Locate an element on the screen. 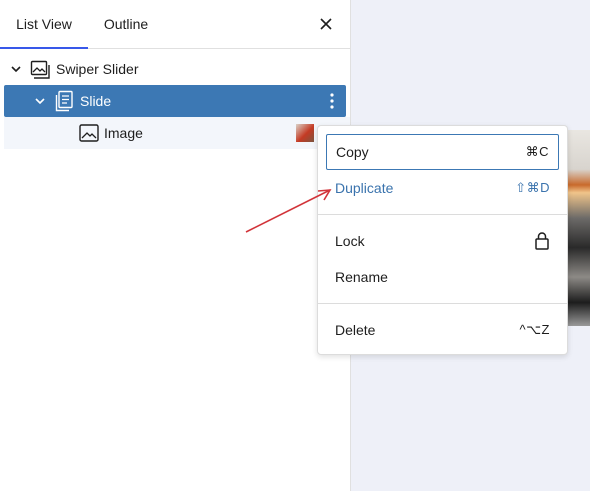  lock-icon is located at coordinates (542, 241).